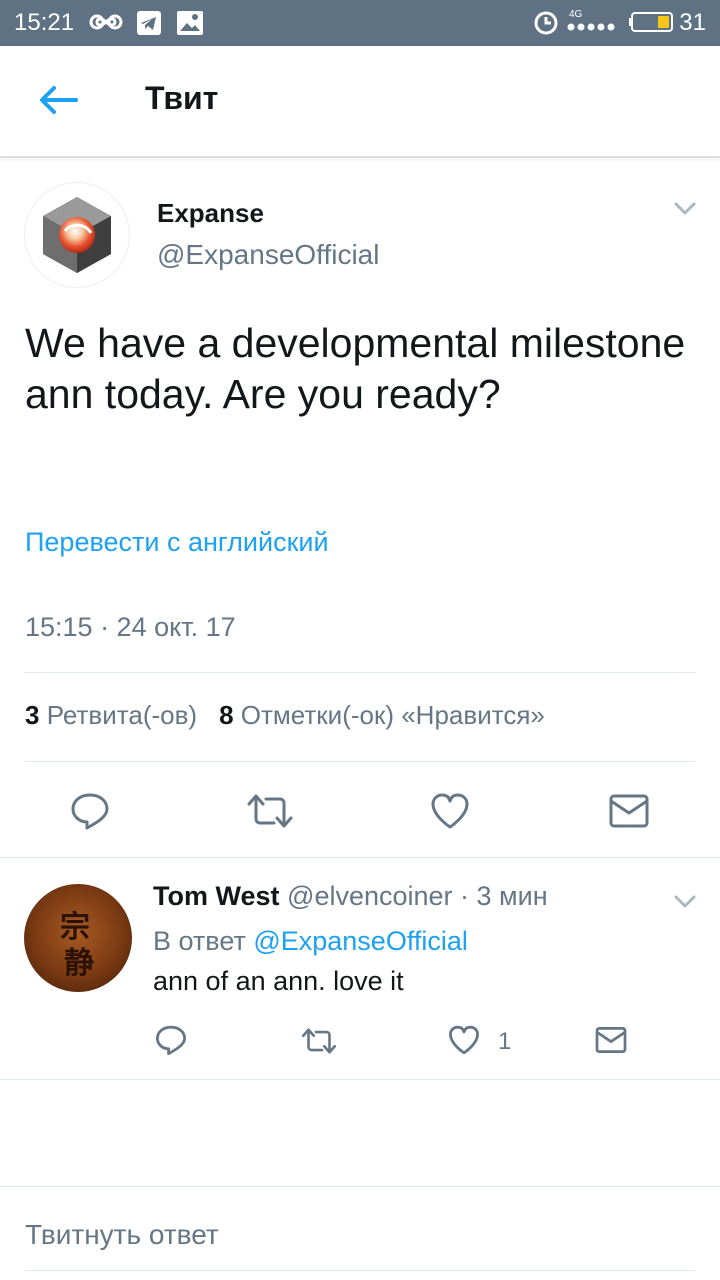  Describe the element at coordinates (278, 981) in the screenshot. I see `reply-text: ann of an ann. love it` at that location.